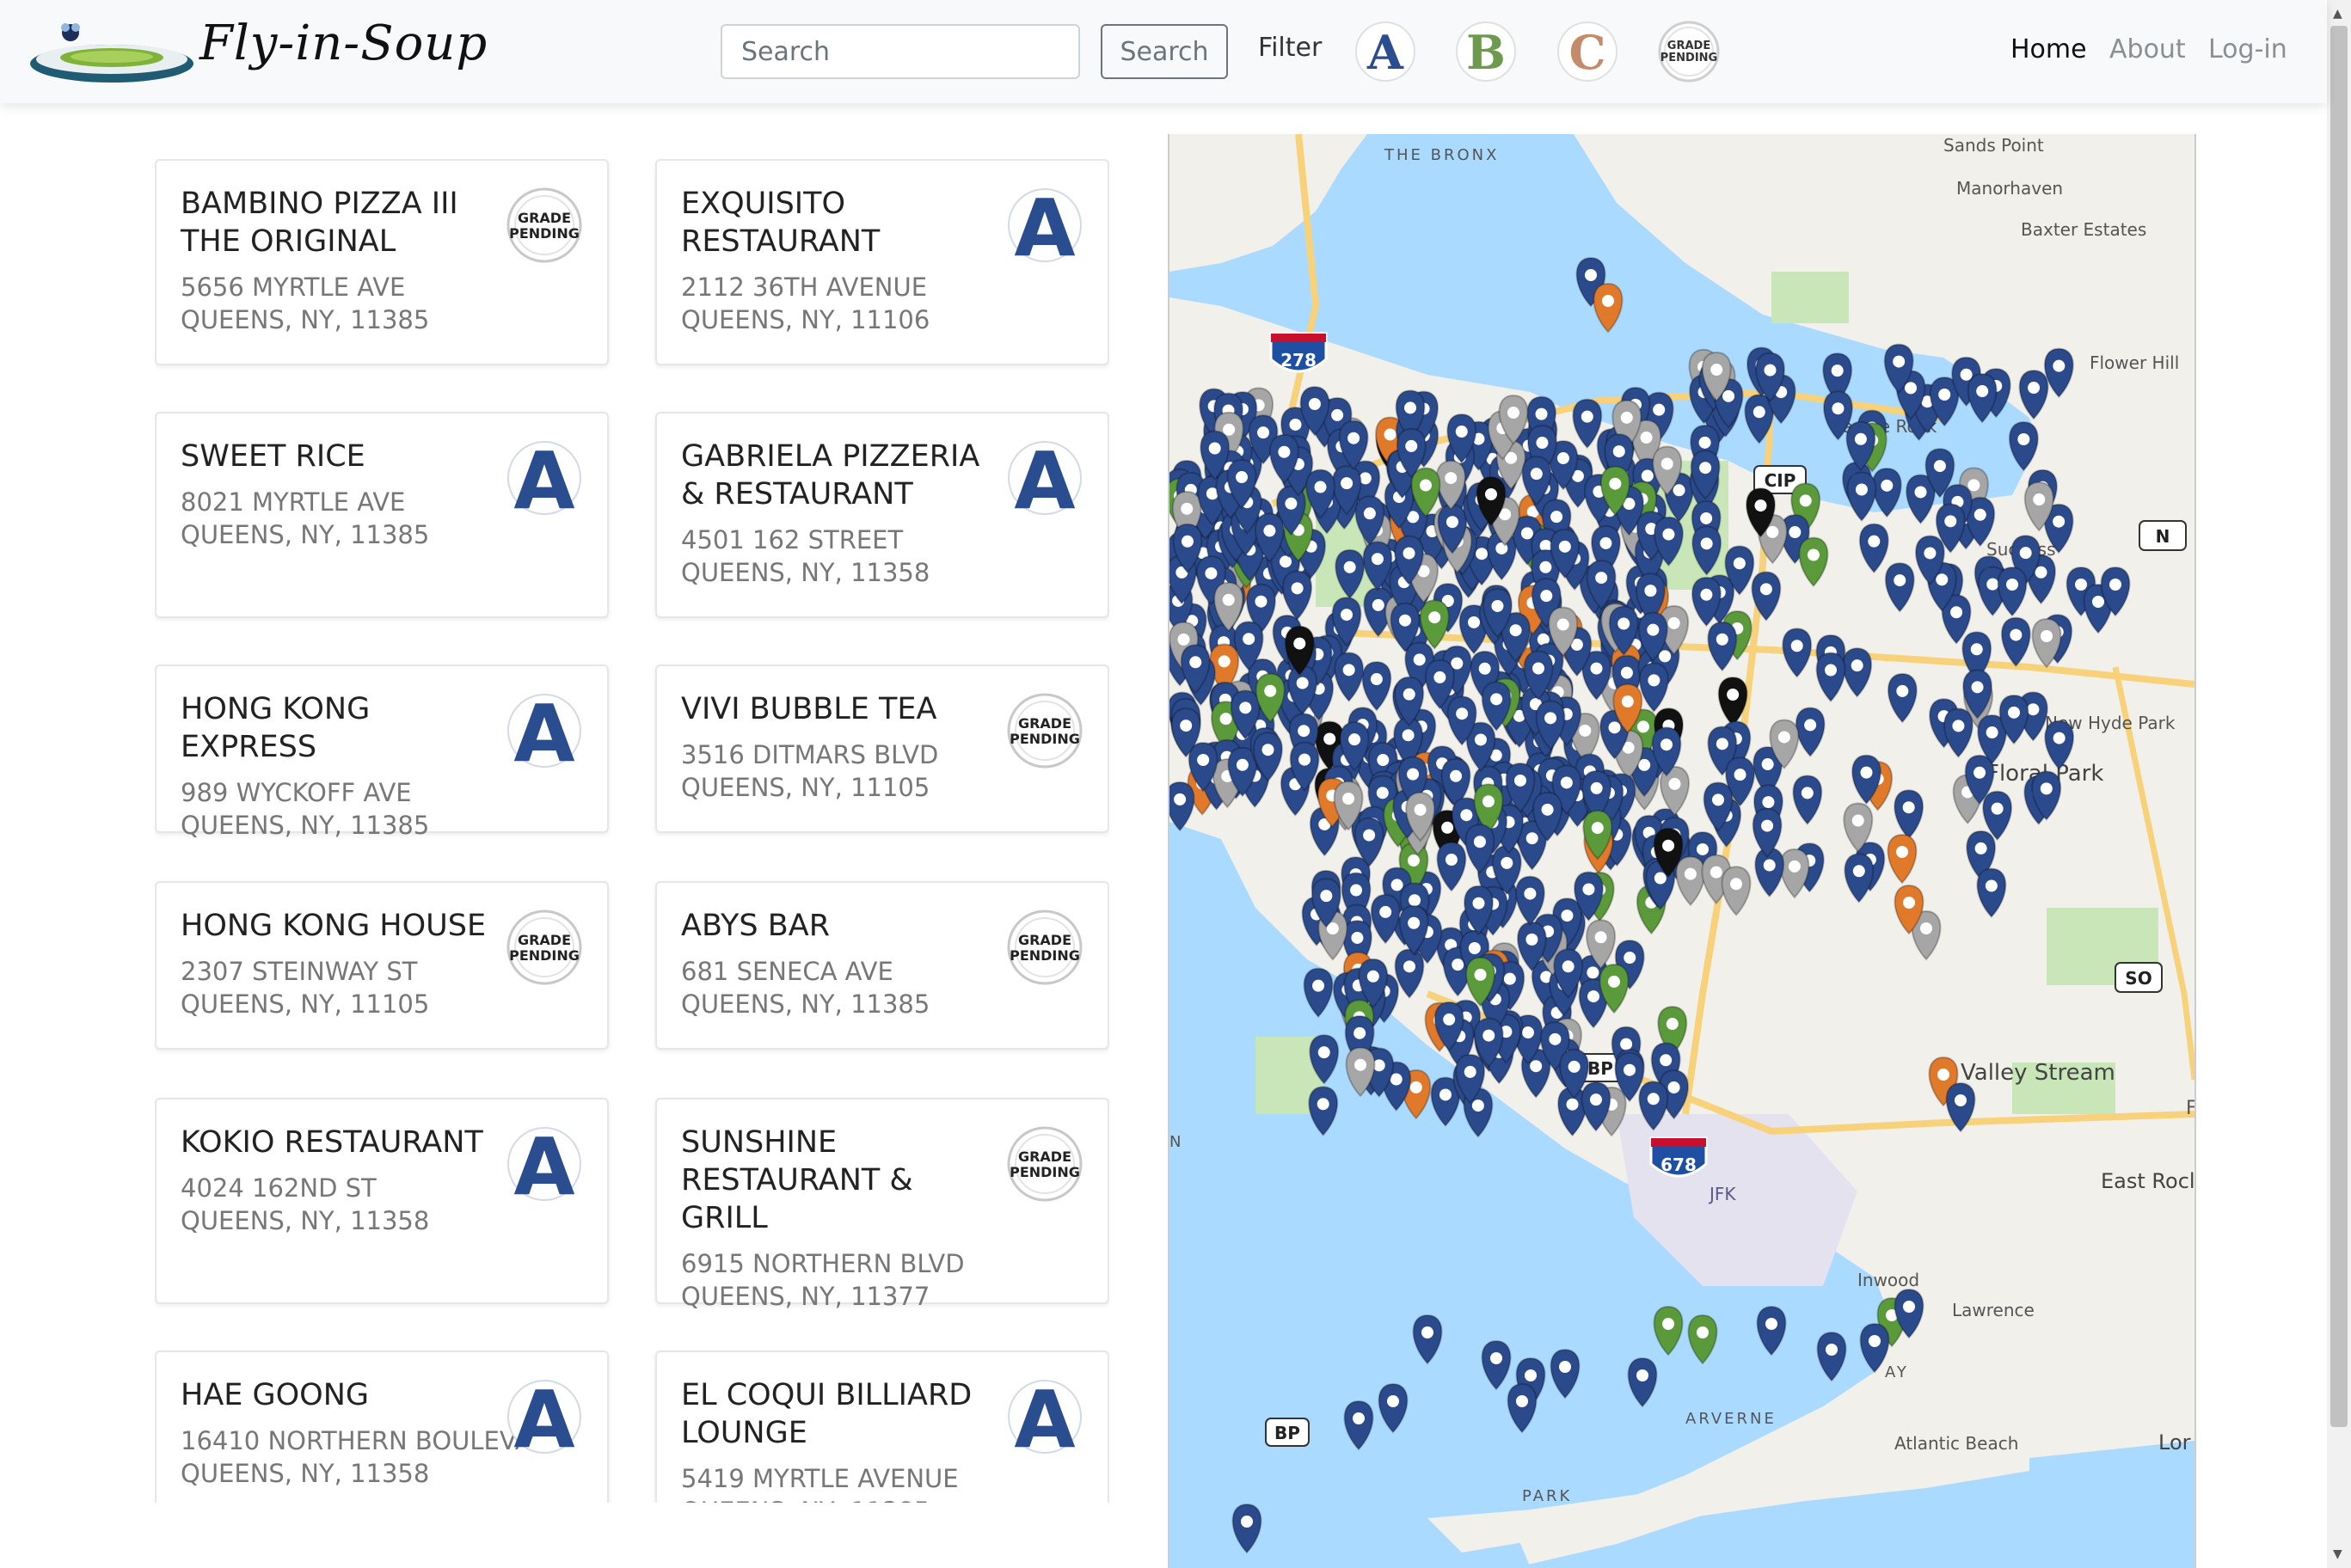 The width and height of the screenshot is (2351, 1568). I want to click on grade-c-filter-icon: C, so click(1587, 52).